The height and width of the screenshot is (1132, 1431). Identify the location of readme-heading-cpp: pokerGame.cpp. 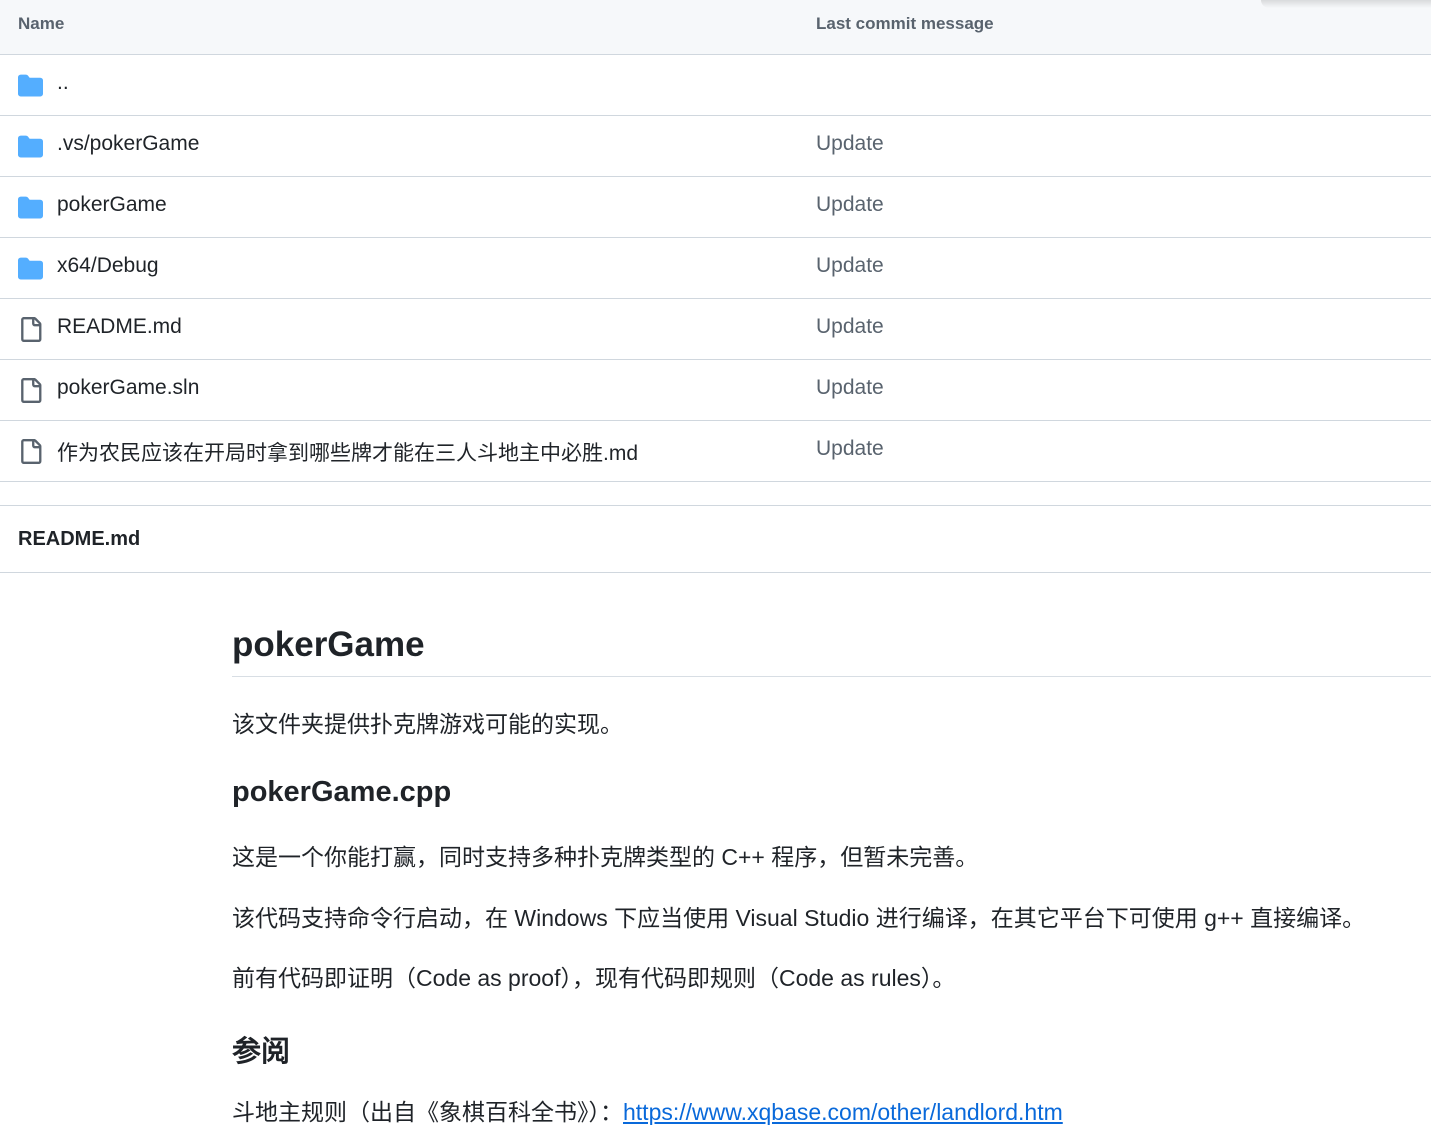
(342, 792).